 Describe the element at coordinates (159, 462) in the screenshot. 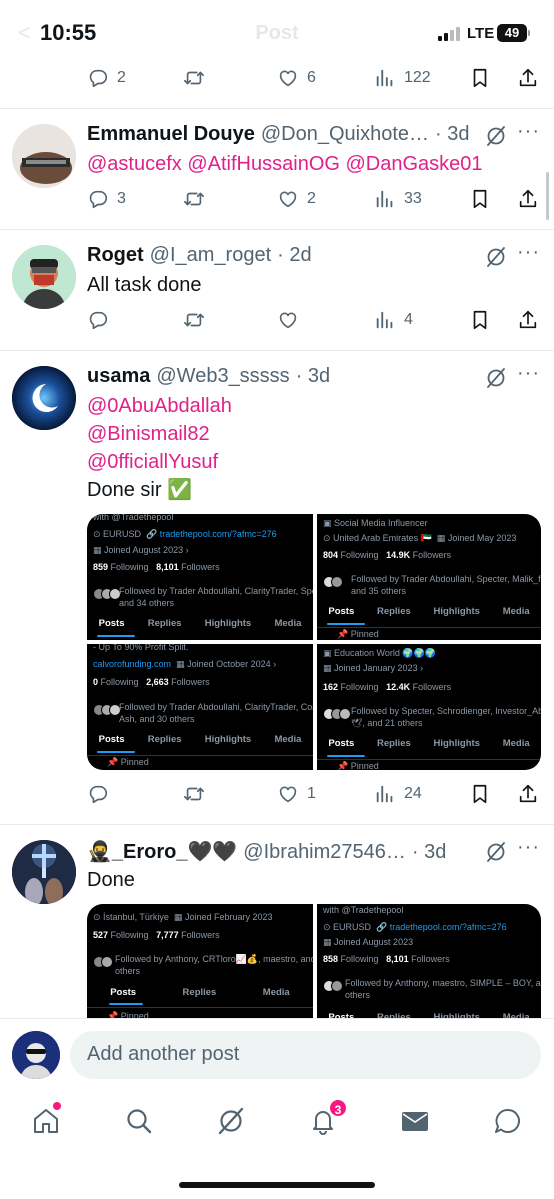

I see `mention-link: @0fficiallYusuf` at that location.